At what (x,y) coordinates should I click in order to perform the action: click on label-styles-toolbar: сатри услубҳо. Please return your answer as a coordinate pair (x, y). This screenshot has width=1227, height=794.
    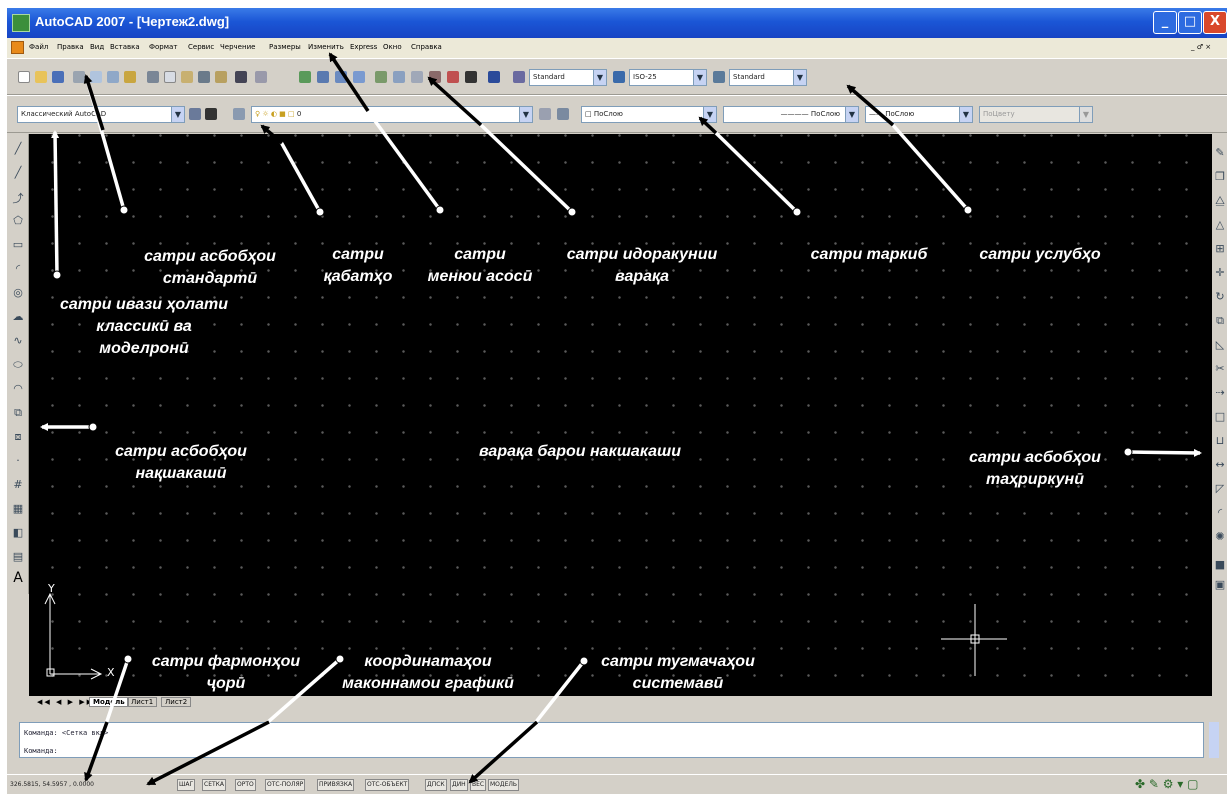
    Looking at the image, I should click on (1040, 254).